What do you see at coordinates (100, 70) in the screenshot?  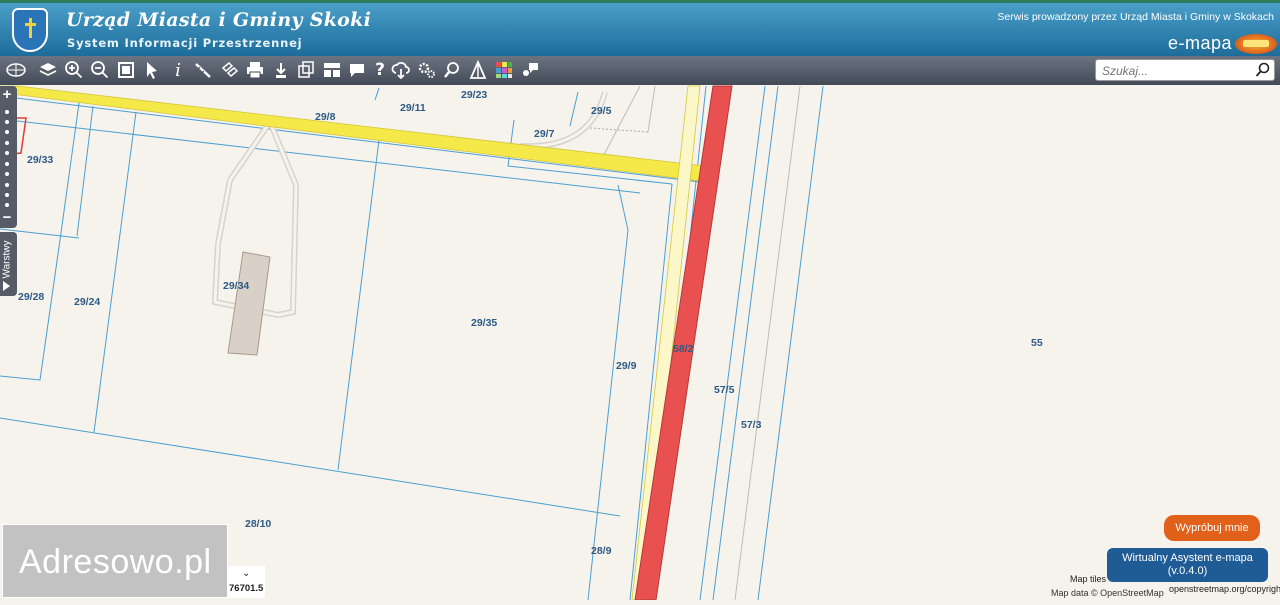 I see `zoom-out-icon` at bounding box center [100, 70].